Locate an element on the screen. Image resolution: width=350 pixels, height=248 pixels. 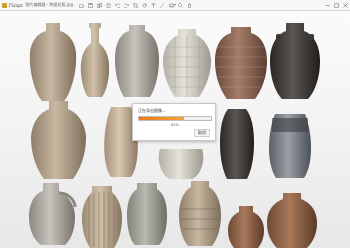
window-controls is located at coordinates (334, 5).